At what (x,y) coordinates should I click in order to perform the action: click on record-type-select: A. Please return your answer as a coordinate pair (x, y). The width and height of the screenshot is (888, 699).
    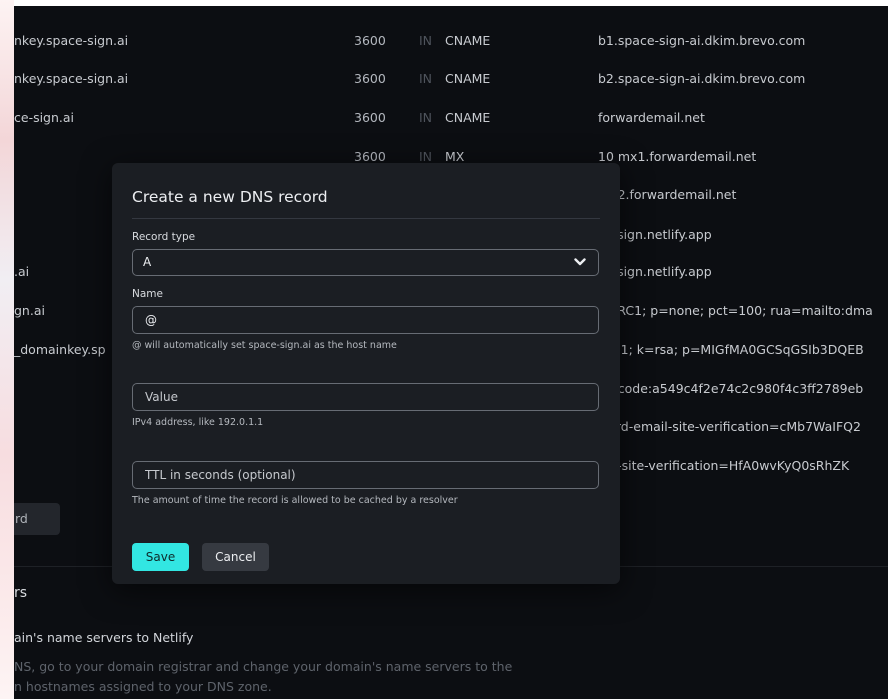
    Looking at the image, I should click on (365, 262).